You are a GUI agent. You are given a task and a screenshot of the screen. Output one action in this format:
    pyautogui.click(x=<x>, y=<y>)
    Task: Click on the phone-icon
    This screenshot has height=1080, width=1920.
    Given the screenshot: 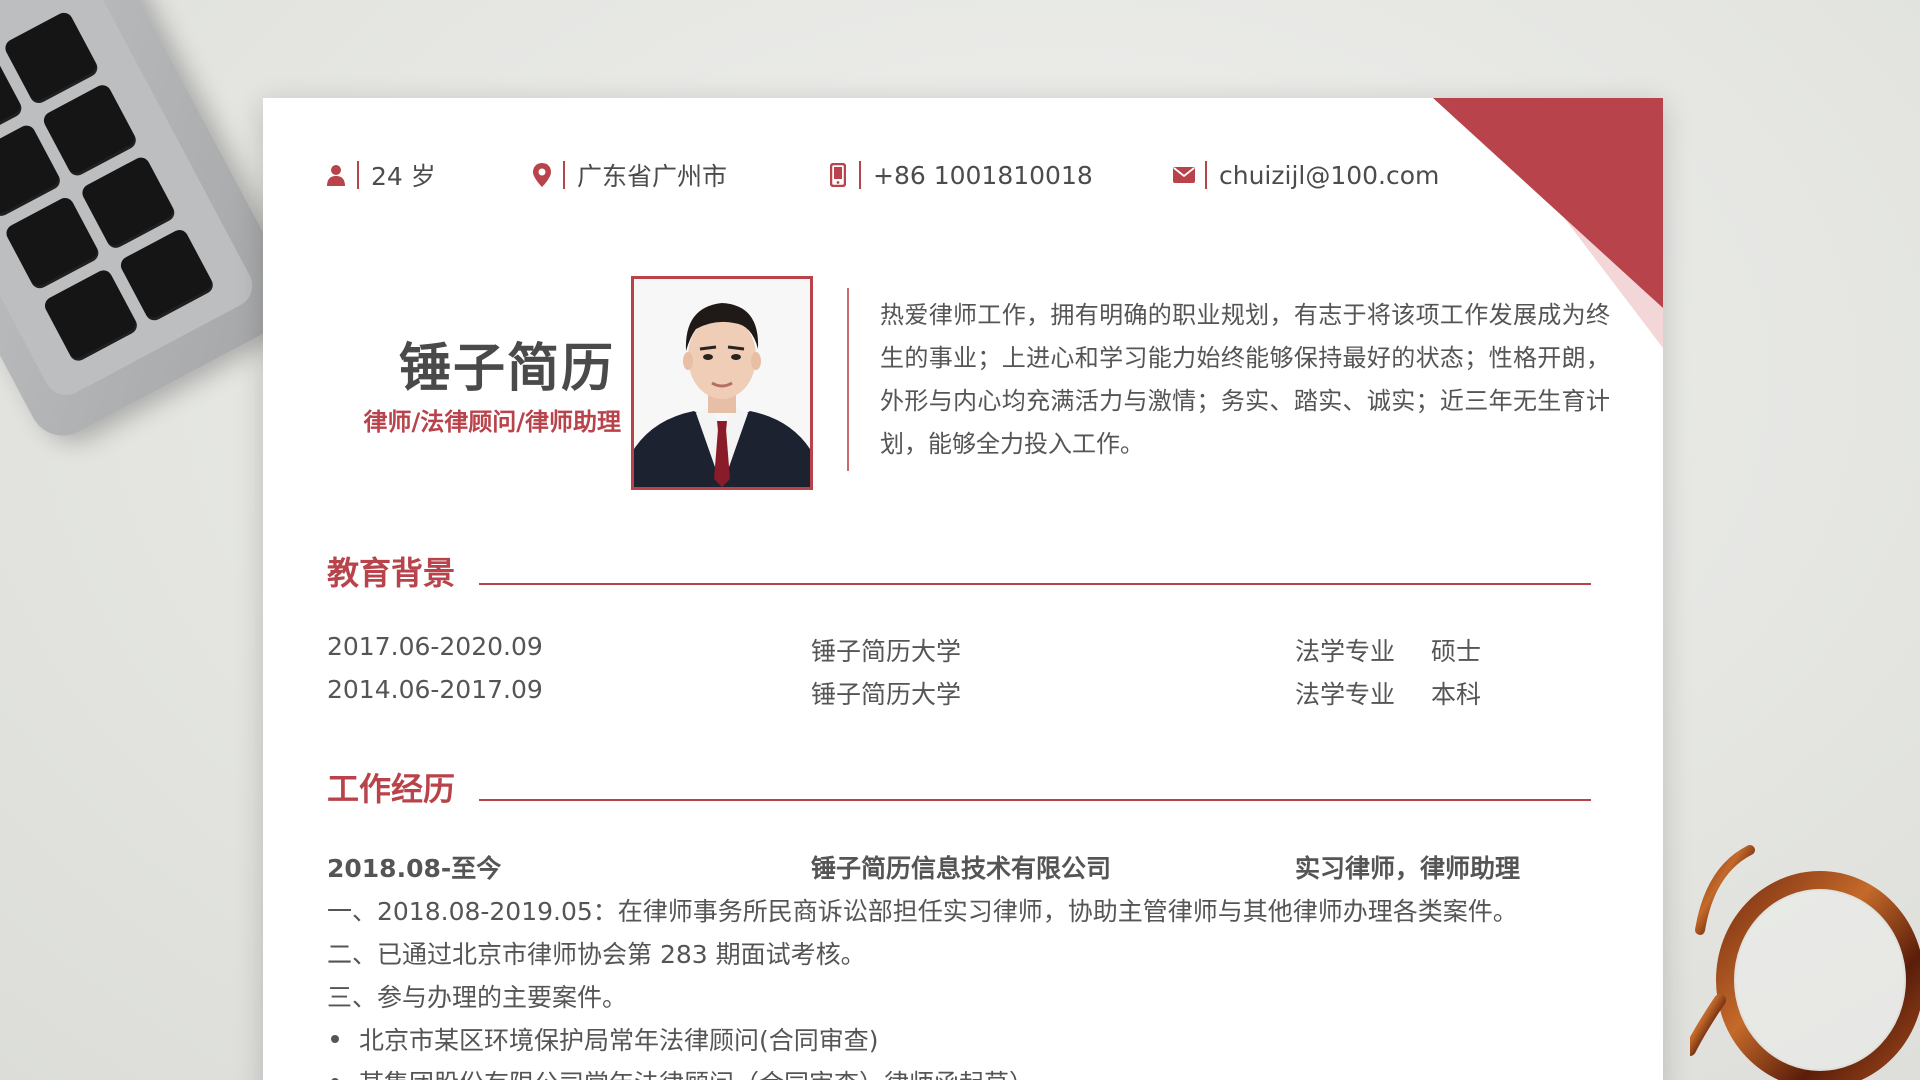 What is the action you would take?
    pyautogui.click(x=838, y=175)
    